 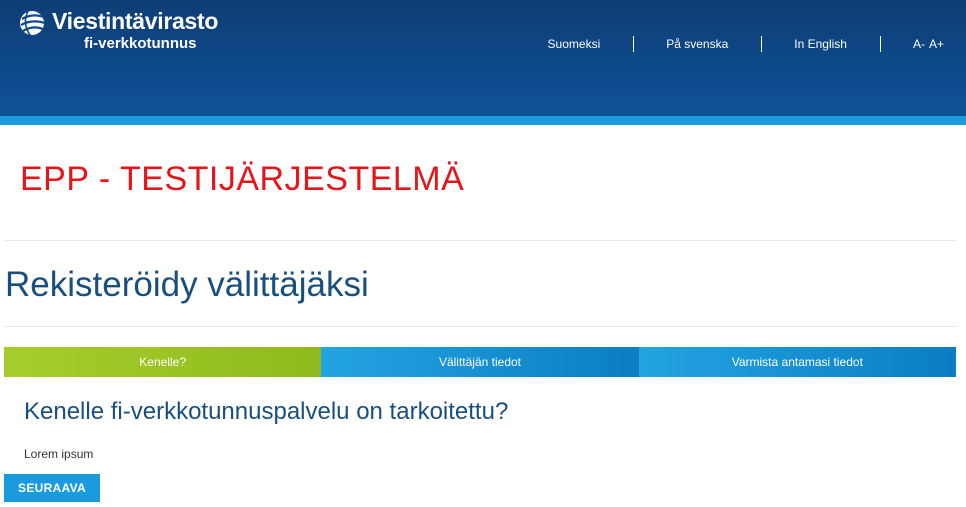 I want to click on brand-subtitle: fi-verkkotunnus, so click(x=140, y=43).